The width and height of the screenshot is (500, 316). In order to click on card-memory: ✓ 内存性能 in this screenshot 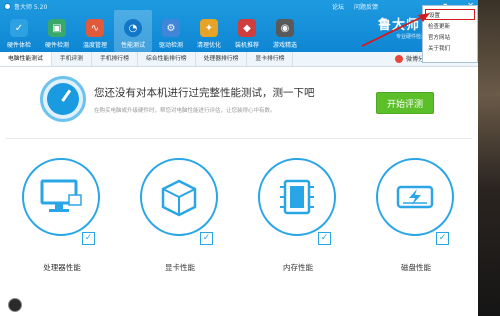, I will do `click(298, 215)`.